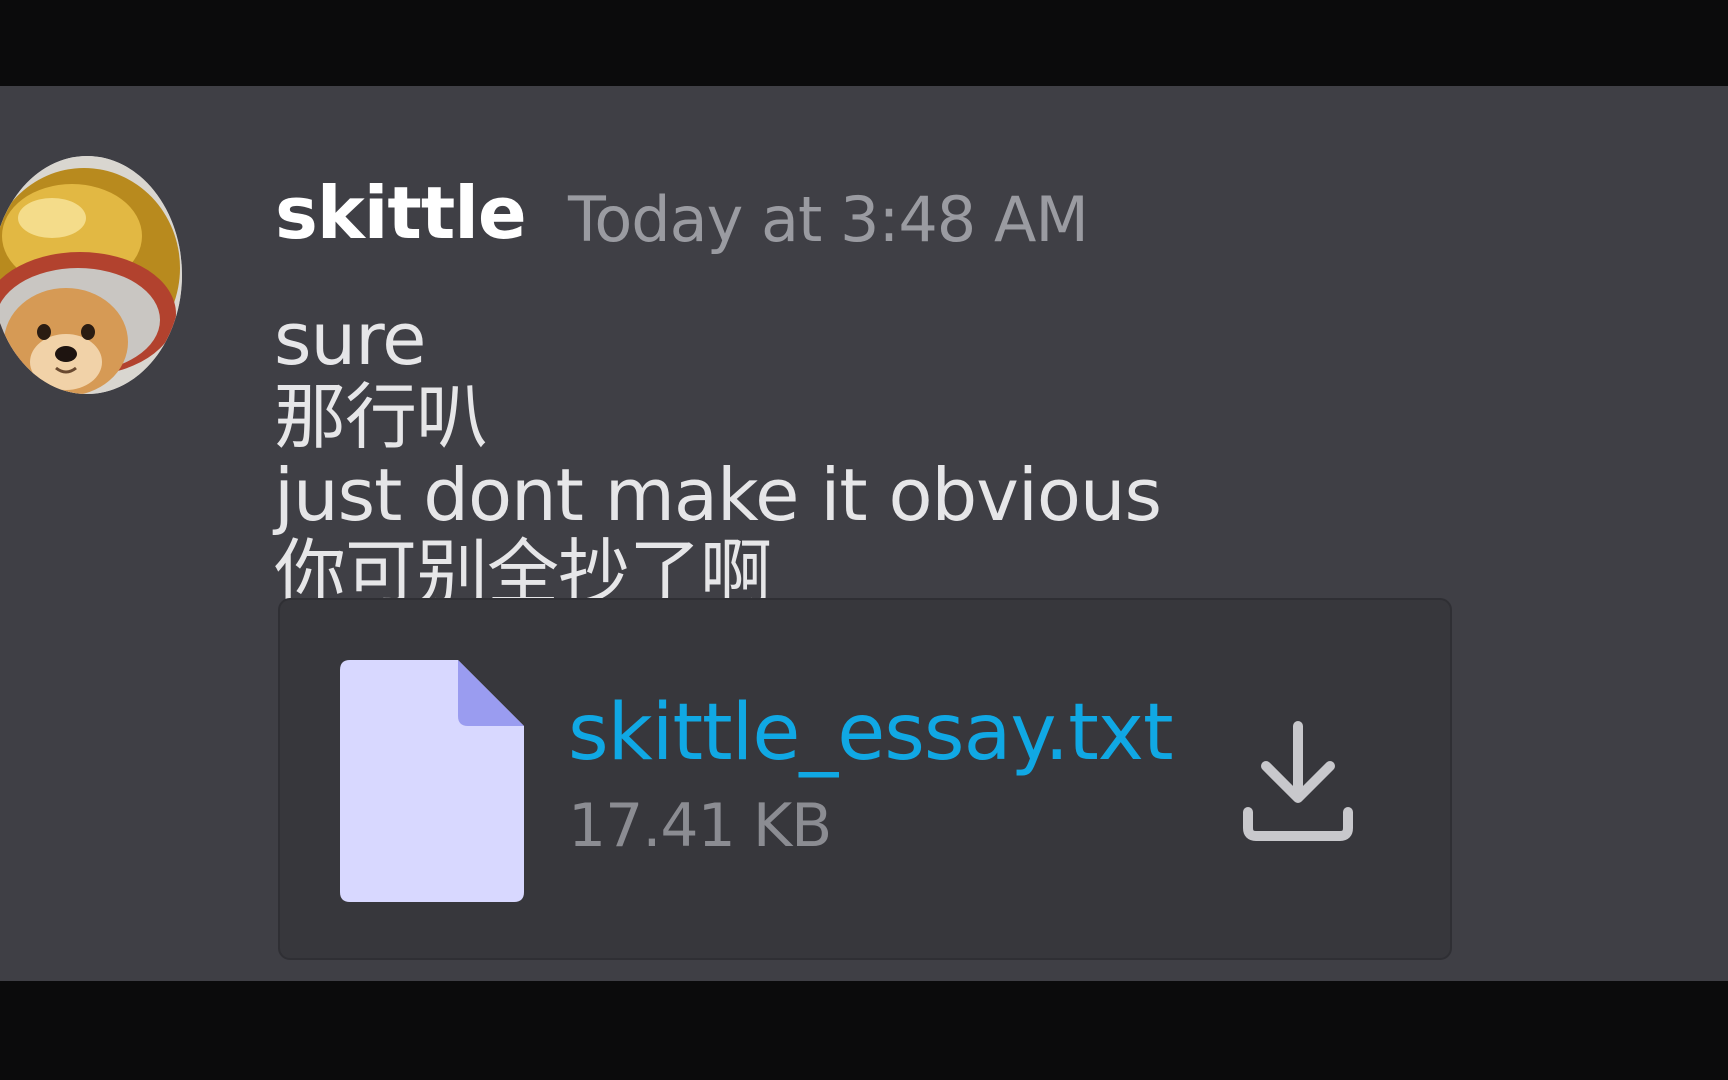 The width and height of the screenshot is (1728, 1080). Describe the element at coordinates (864, 1030) in the screenshot. I see `letterbox-bottom` at that location.